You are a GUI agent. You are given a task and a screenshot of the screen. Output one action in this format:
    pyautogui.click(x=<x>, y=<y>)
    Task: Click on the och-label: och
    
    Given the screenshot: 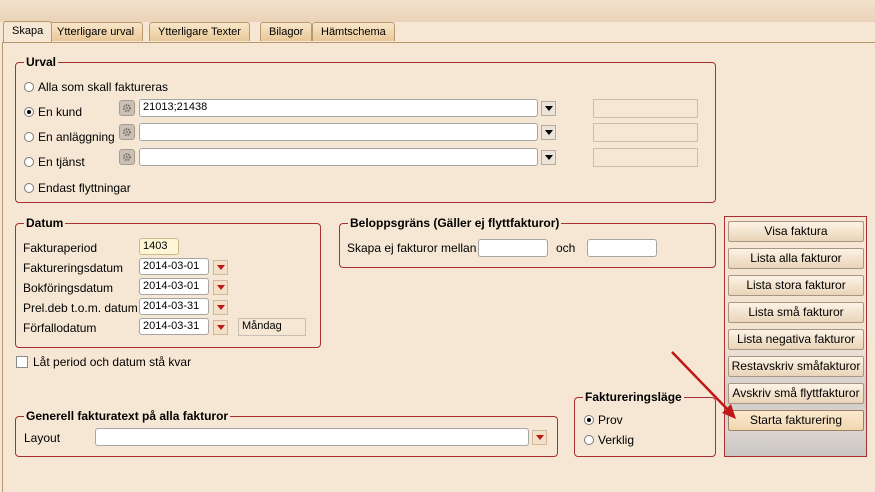 What is the action you would take?
    pyautogui.click(x=566, y=248)
    